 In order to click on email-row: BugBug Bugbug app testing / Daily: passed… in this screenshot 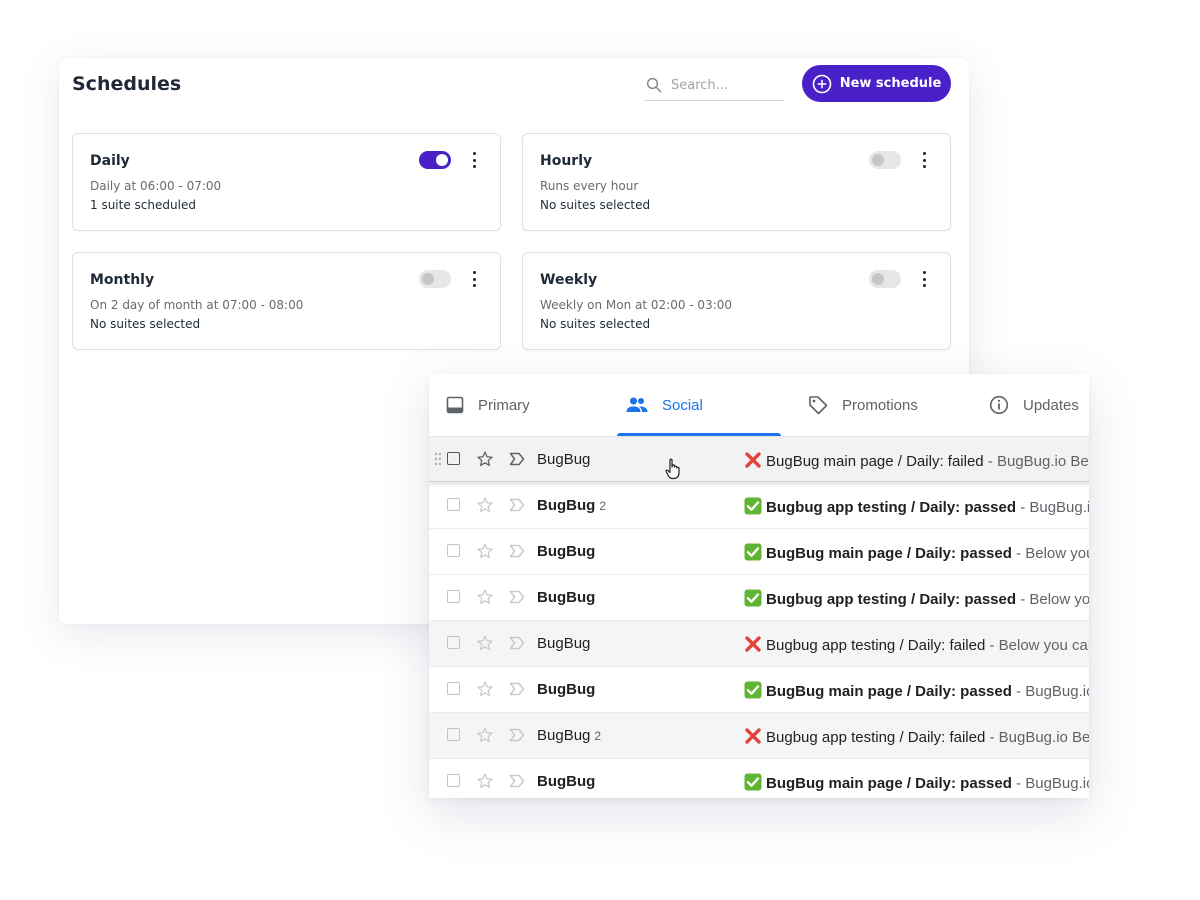, I will do `click(759, 598)`.